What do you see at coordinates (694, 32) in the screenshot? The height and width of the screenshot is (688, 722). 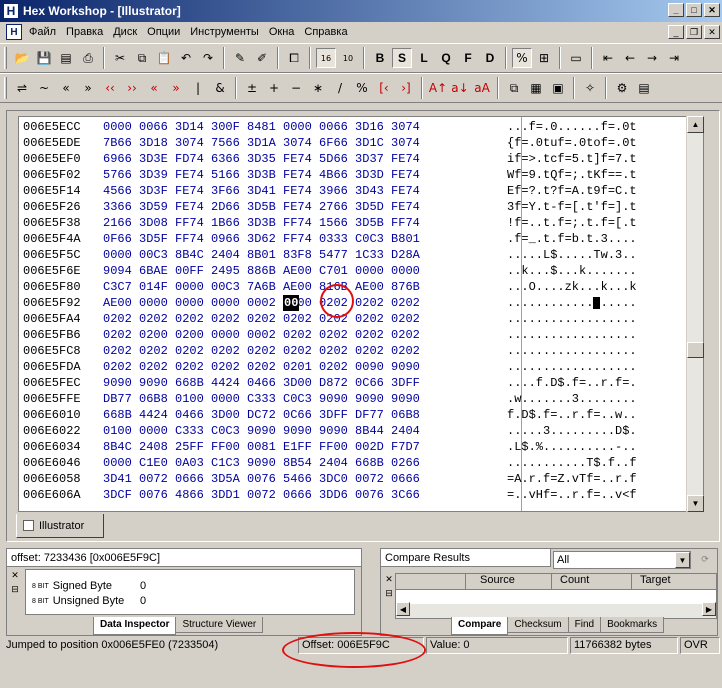 I see `doc-restore-button: ❐` at bounding box center [694, 32].